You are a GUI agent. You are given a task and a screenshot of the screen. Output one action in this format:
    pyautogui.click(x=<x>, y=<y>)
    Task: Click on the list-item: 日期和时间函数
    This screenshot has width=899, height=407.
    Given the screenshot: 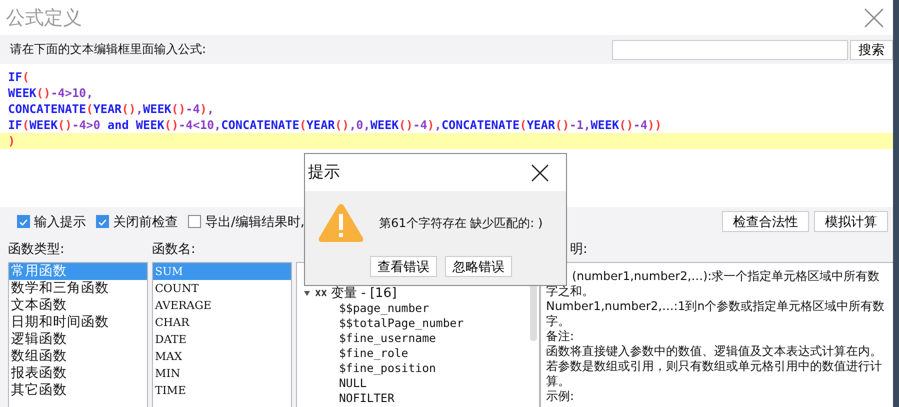 What is the action you would take?
    pyautogui.click(x=78, y=322)
    